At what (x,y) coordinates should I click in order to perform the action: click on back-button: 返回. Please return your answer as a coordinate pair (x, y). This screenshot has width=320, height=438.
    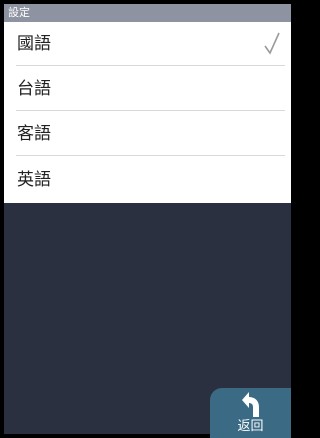
    Looking at the image, I should click on (250, 413).